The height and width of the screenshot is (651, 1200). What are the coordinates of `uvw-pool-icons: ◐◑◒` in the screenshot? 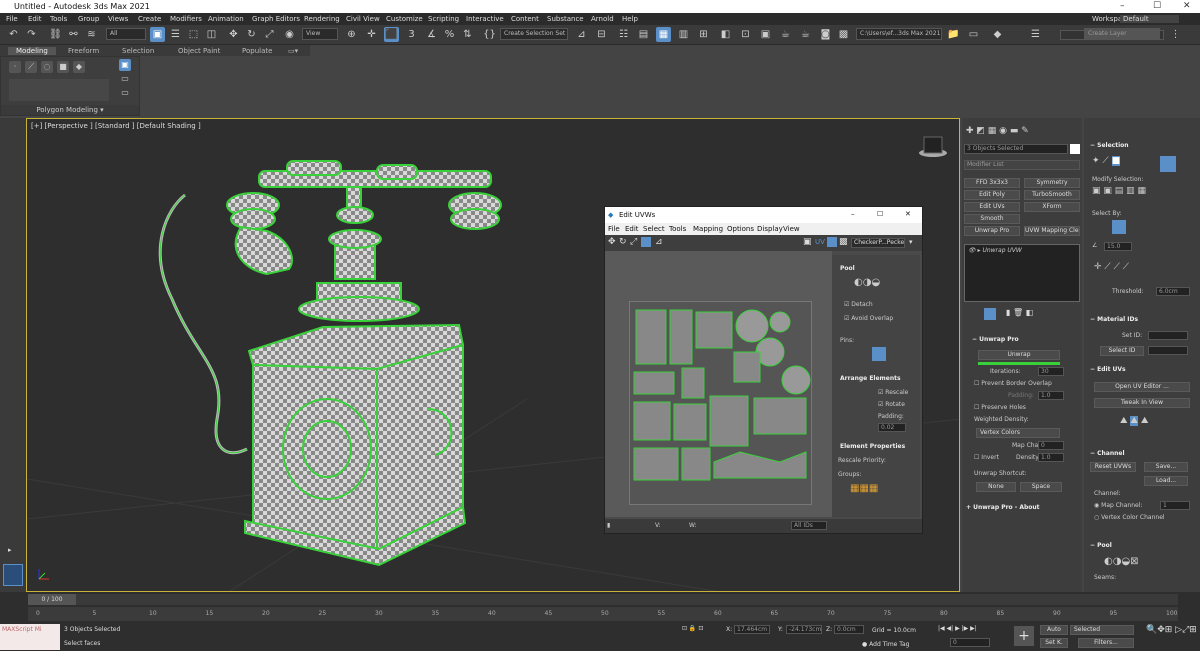 It's located at (867, 282).